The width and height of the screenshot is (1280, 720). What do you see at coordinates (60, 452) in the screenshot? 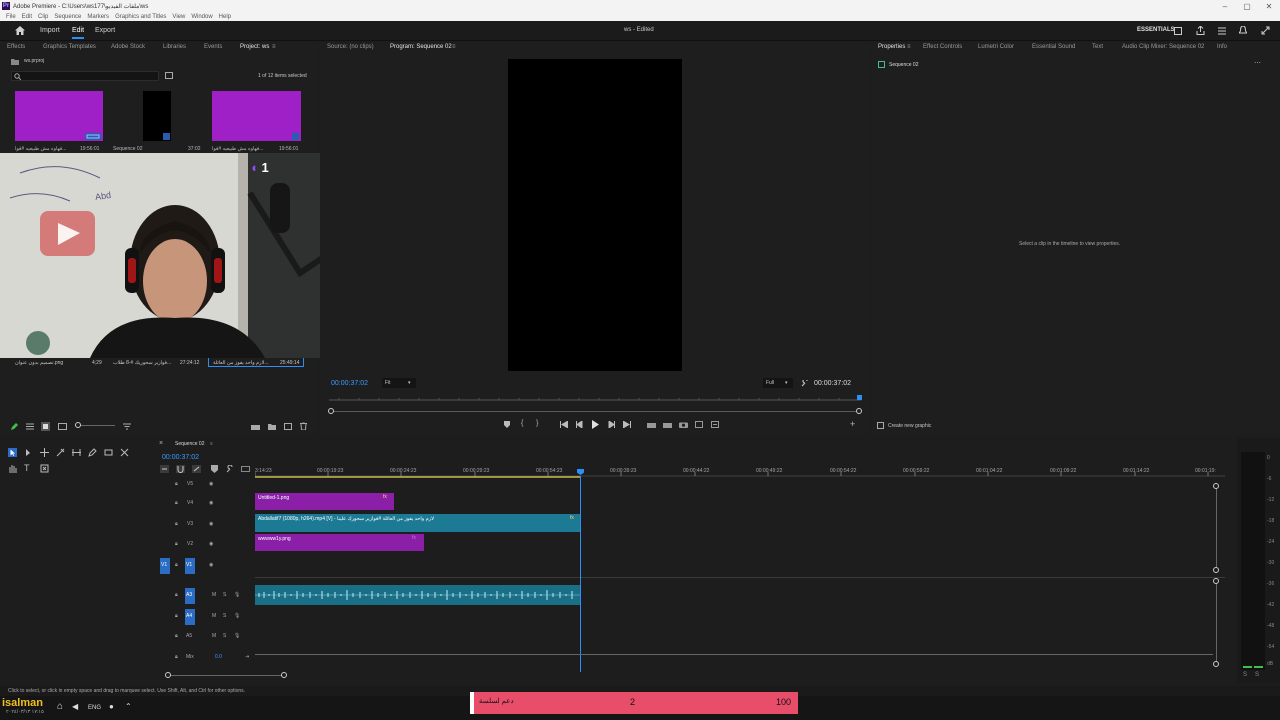
I see `razor-tool-icon` at bounding box center [60, 452].